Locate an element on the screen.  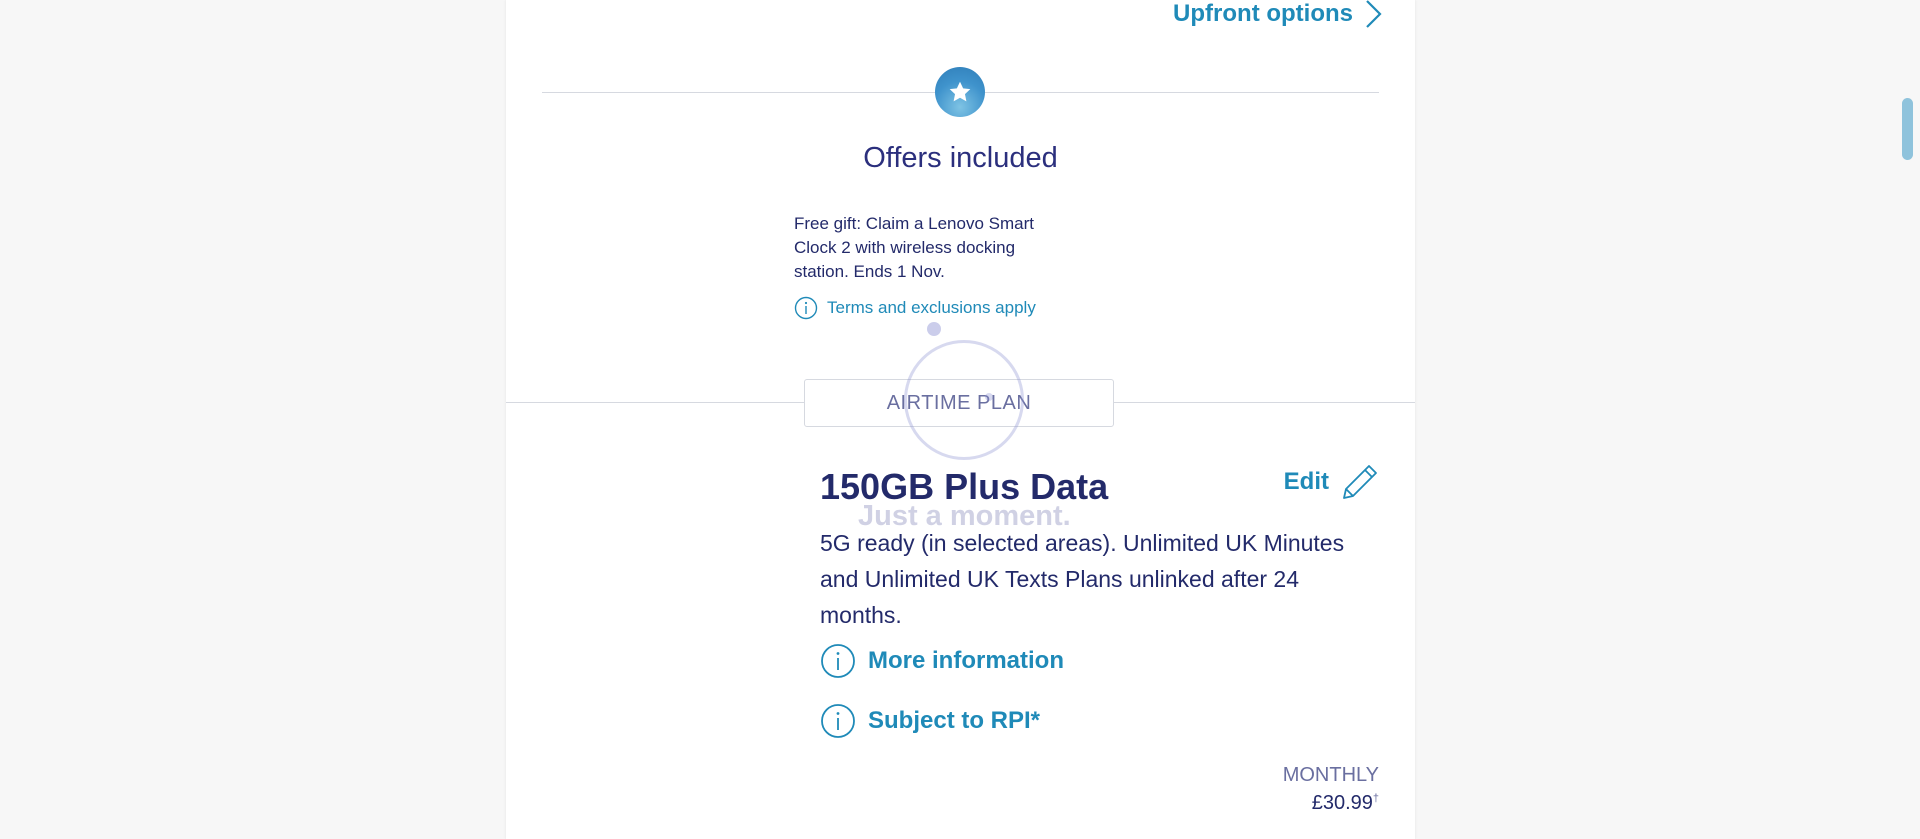
star-icon is located at coordinates (960, 91).